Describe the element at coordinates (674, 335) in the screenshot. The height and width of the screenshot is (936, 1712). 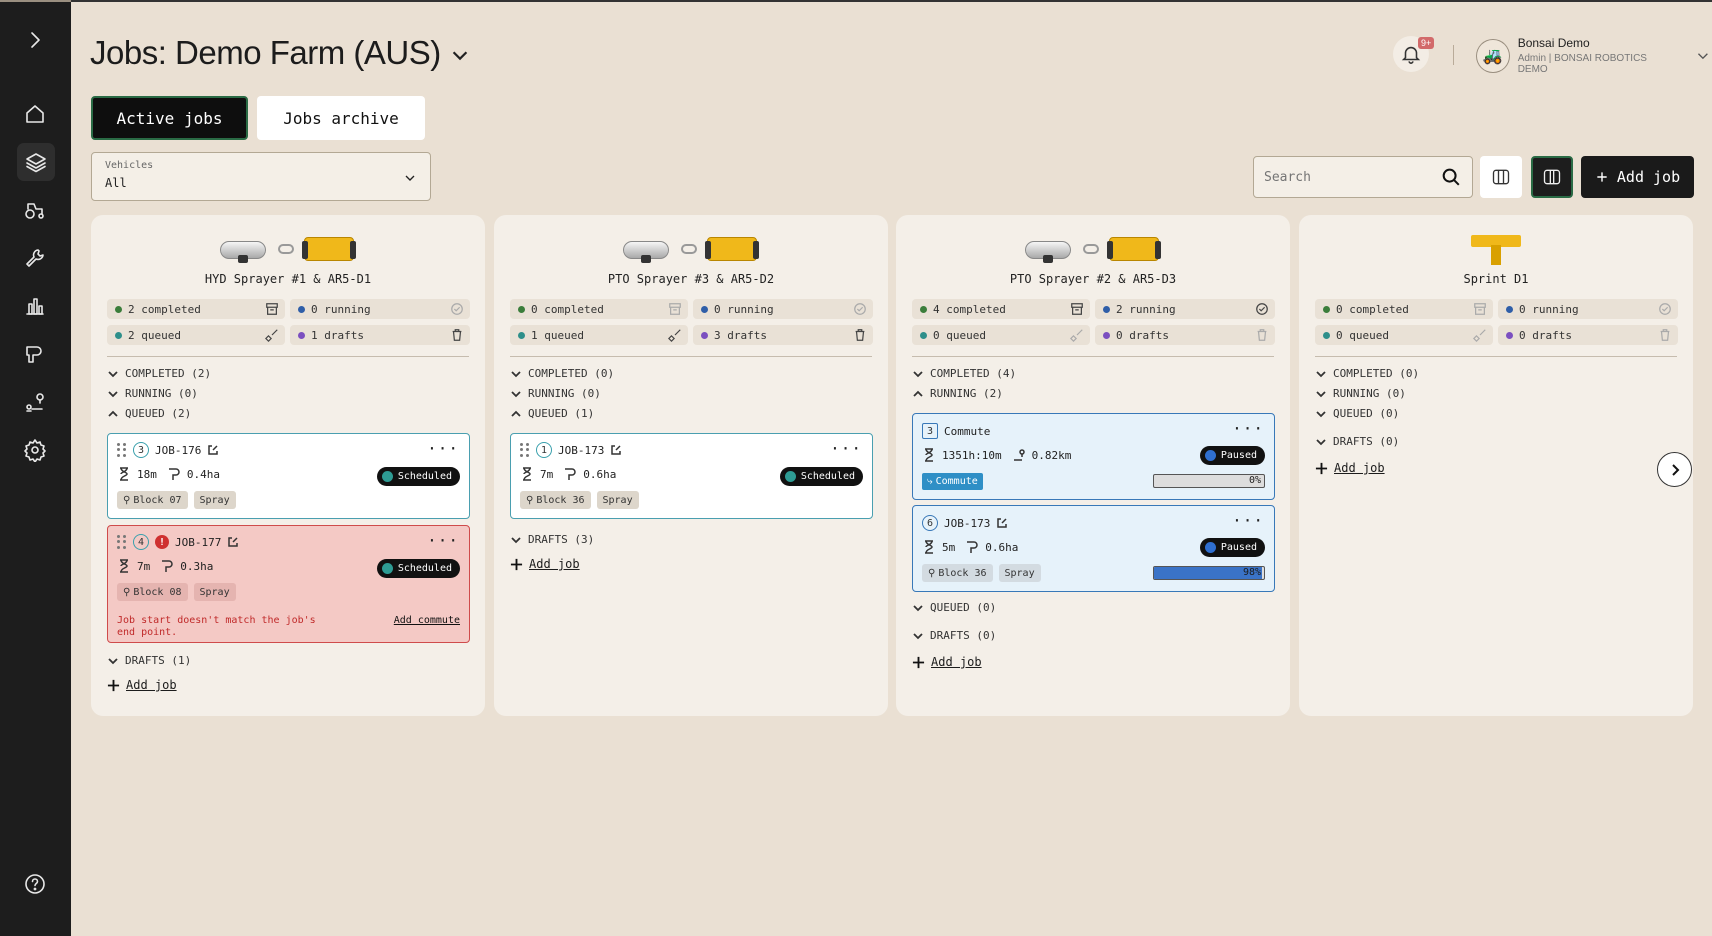
I see `broom-icon` at that location.